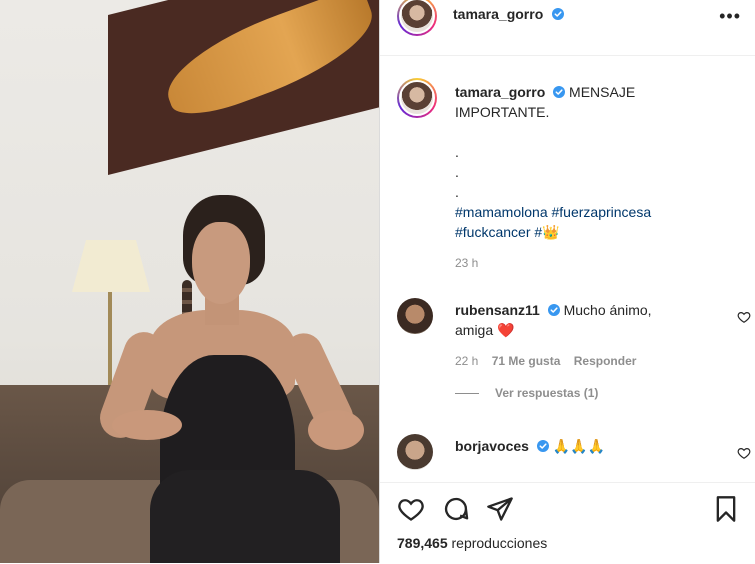  I want to click on reply-button: Responder, so click(605, 361).